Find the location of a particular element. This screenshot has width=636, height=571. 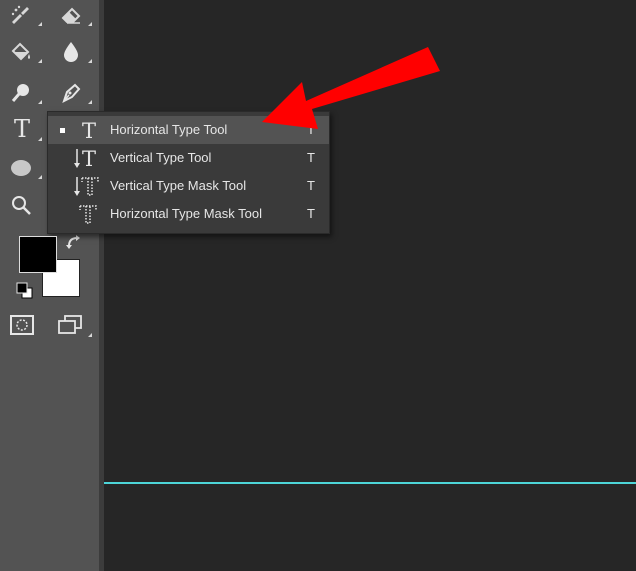

screen-mode-tool is located at coordinates (70, 325).